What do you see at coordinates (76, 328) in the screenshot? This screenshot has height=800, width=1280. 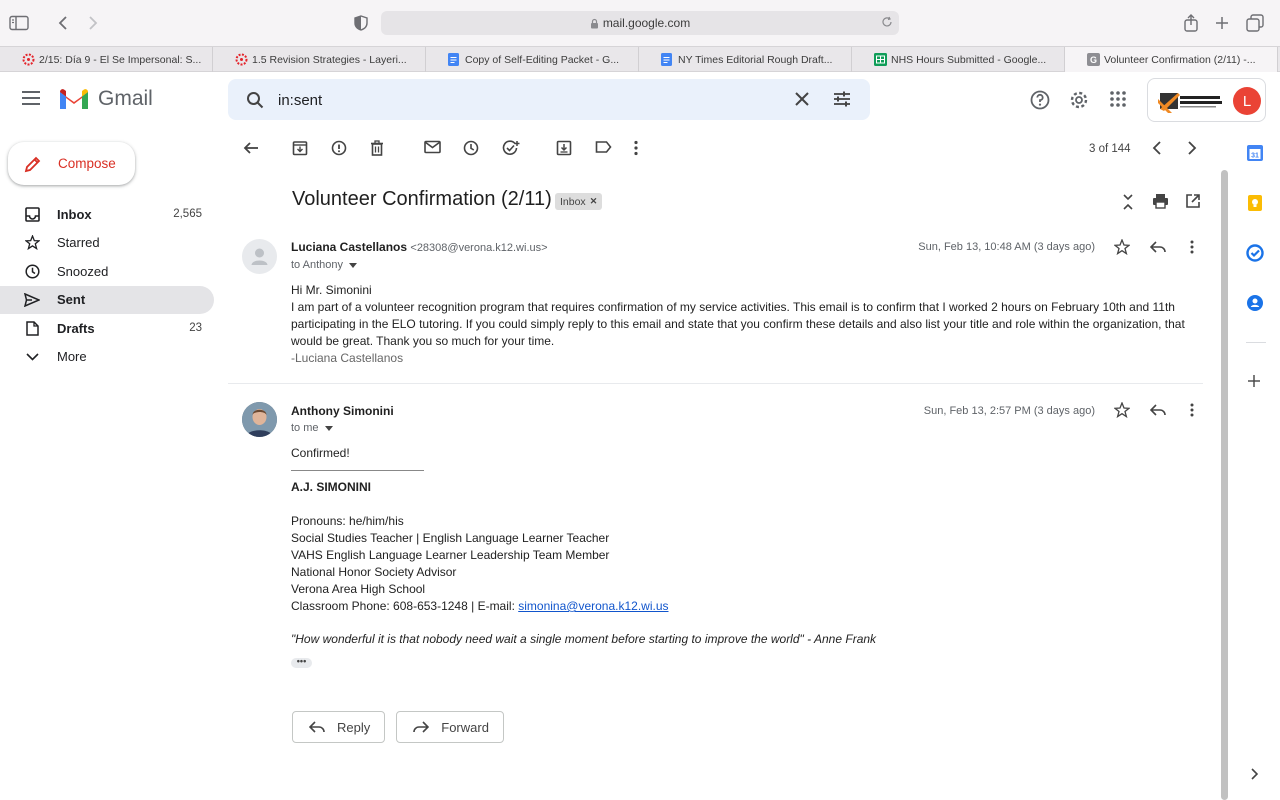 I see `sidebar-item-label: Drafts` at bounding box center [76, 328].